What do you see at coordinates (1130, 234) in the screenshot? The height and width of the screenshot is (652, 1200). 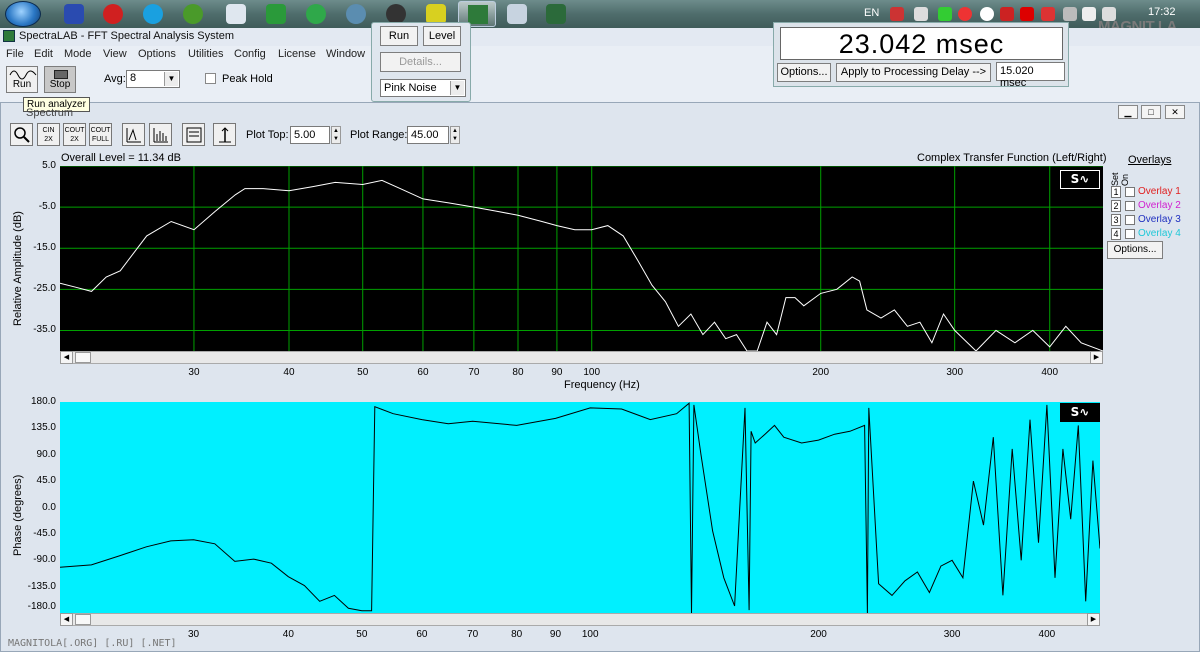 I see `overlay-4-checkbox` at bounding box center [1130, 234].